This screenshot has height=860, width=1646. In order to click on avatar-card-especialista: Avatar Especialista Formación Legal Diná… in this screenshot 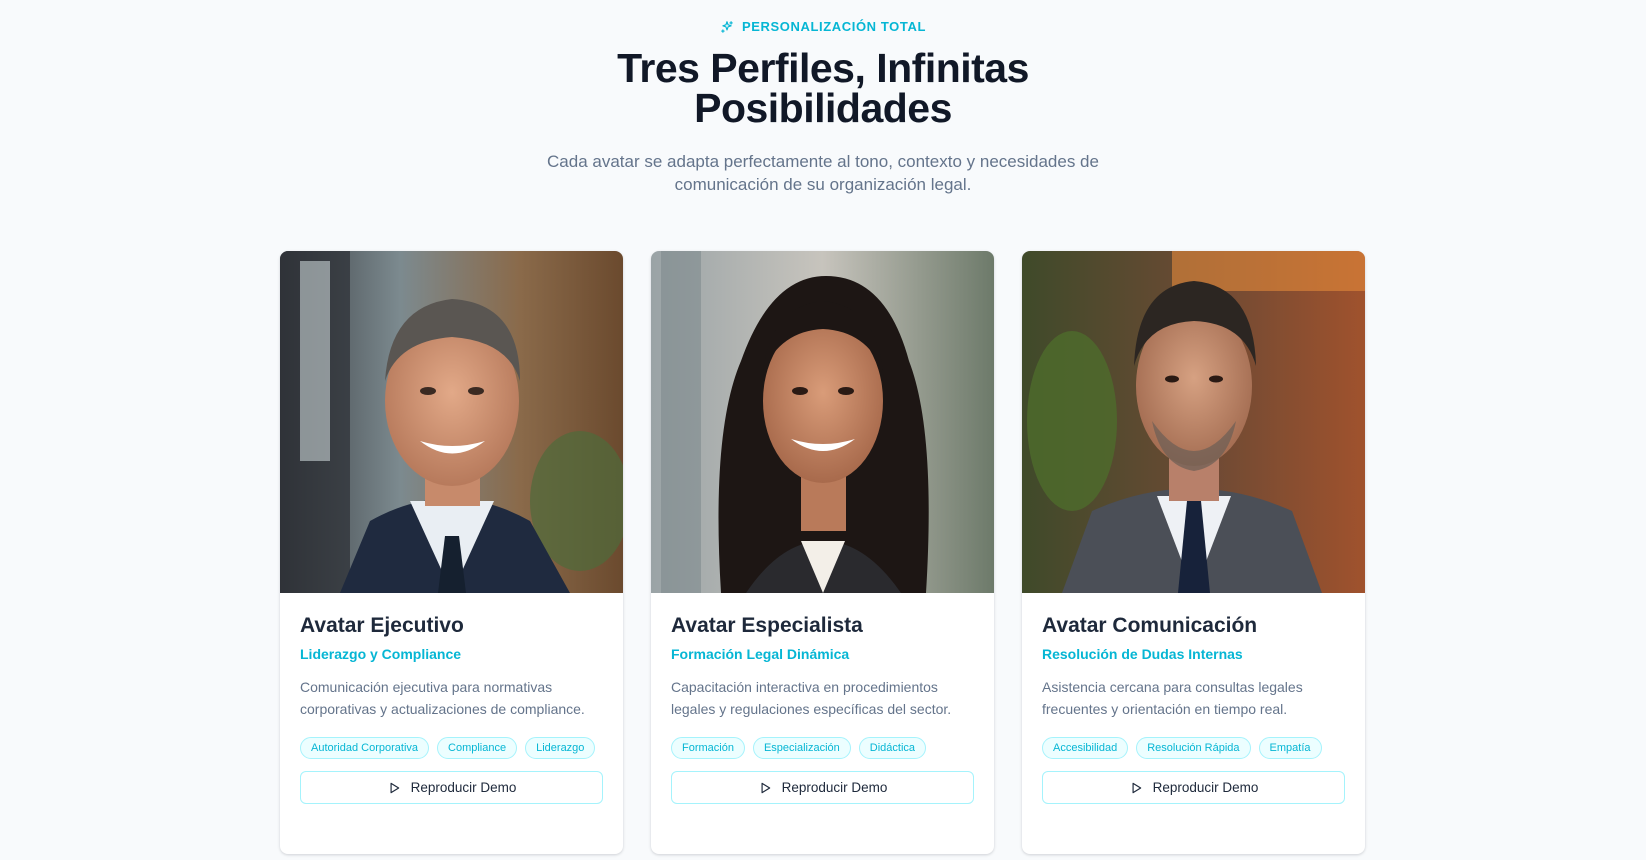, I will do `click(822, 552)`.